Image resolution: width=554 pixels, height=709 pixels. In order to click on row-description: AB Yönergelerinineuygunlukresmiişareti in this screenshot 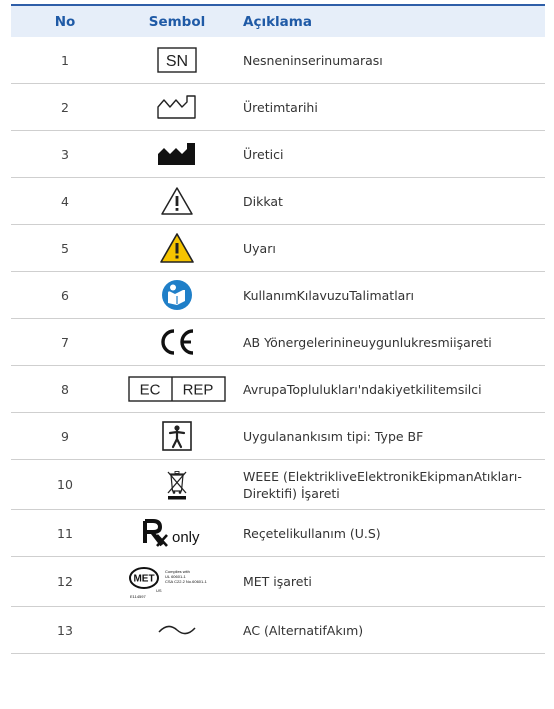, I will do `click(390, 342)`.